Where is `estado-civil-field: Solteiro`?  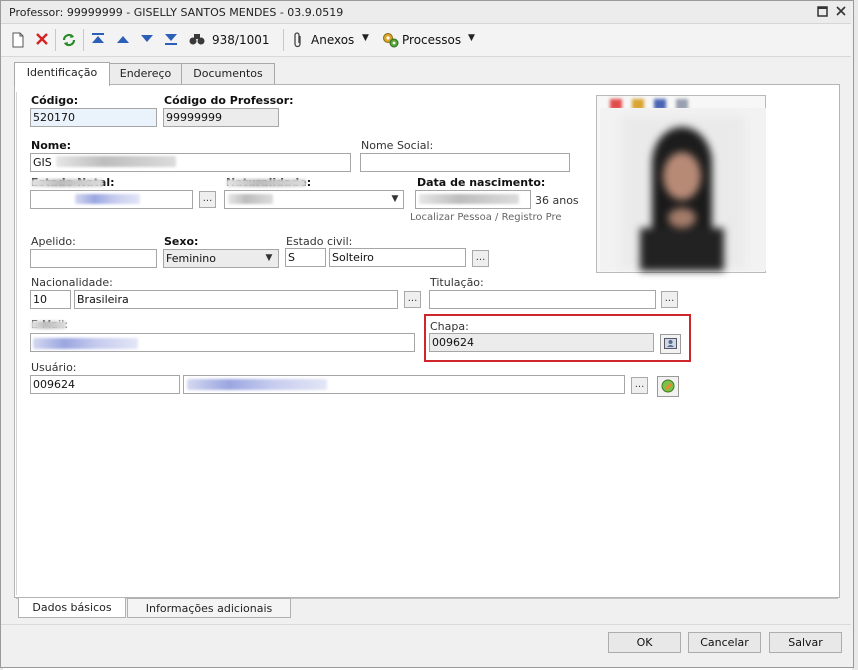
estado-civil-field: Solteiro is located at coordinates (397, 257).